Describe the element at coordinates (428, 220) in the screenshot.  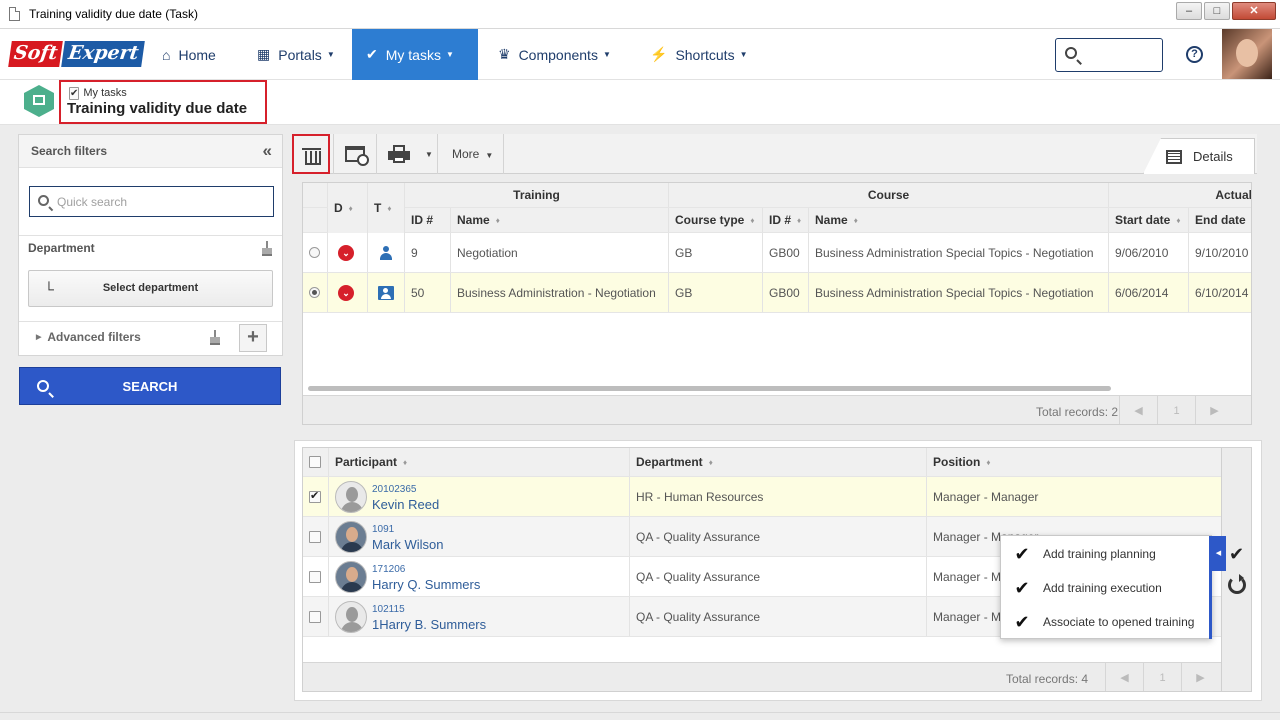
I see `col-training-id: ID #` at that location.